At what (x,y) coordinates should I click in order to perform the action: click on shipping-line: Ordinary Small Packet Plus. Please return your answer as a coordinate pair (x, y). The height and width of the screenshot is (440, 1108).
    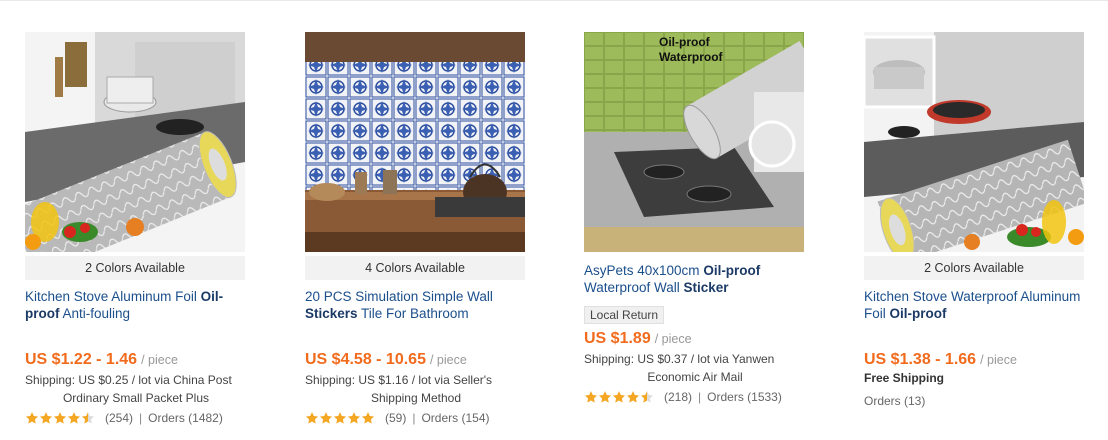
    Looking at the image, I should click on (136, 398).